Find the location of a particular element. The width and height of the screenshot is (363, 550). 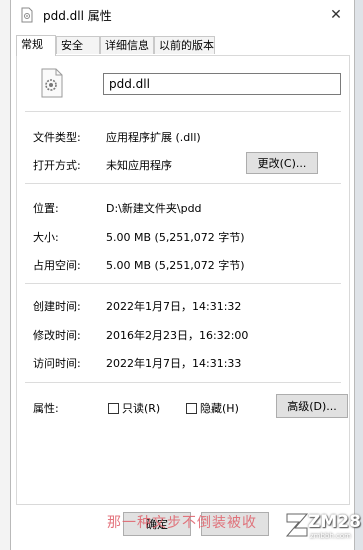

title-bar: pdd.dll 属性 ✕ is located at coordinates (182, 15).